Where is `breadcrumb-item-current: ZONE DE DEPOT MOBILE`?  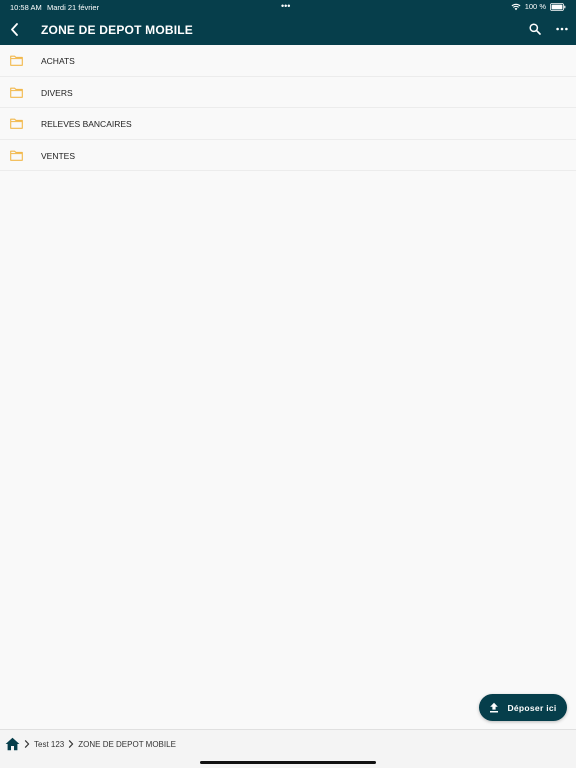
breadcrumb-item-current: ZONE DE DEPOT MOBILE is located at coordinates (127, 744).